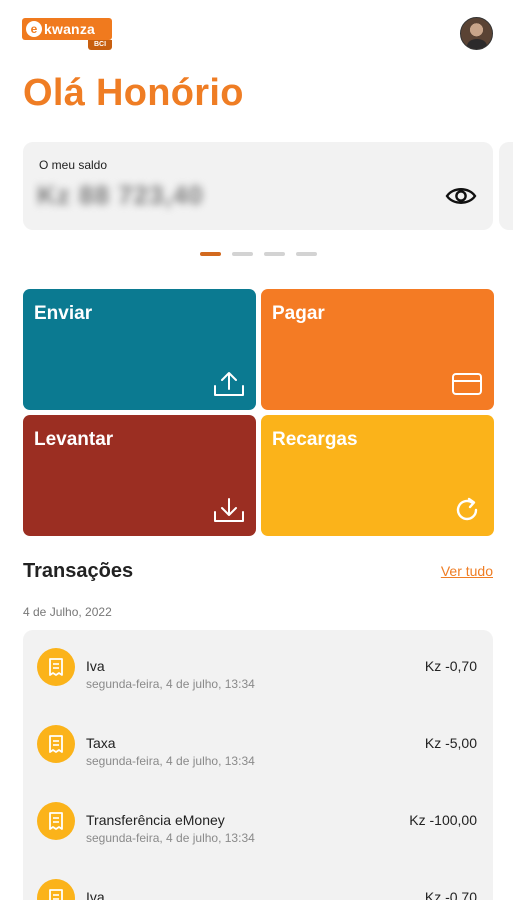  What do you see at coordinates (101, 743) in the screenshot?
I see `transaction-name: Taxa` at bounding box center [101, 743].